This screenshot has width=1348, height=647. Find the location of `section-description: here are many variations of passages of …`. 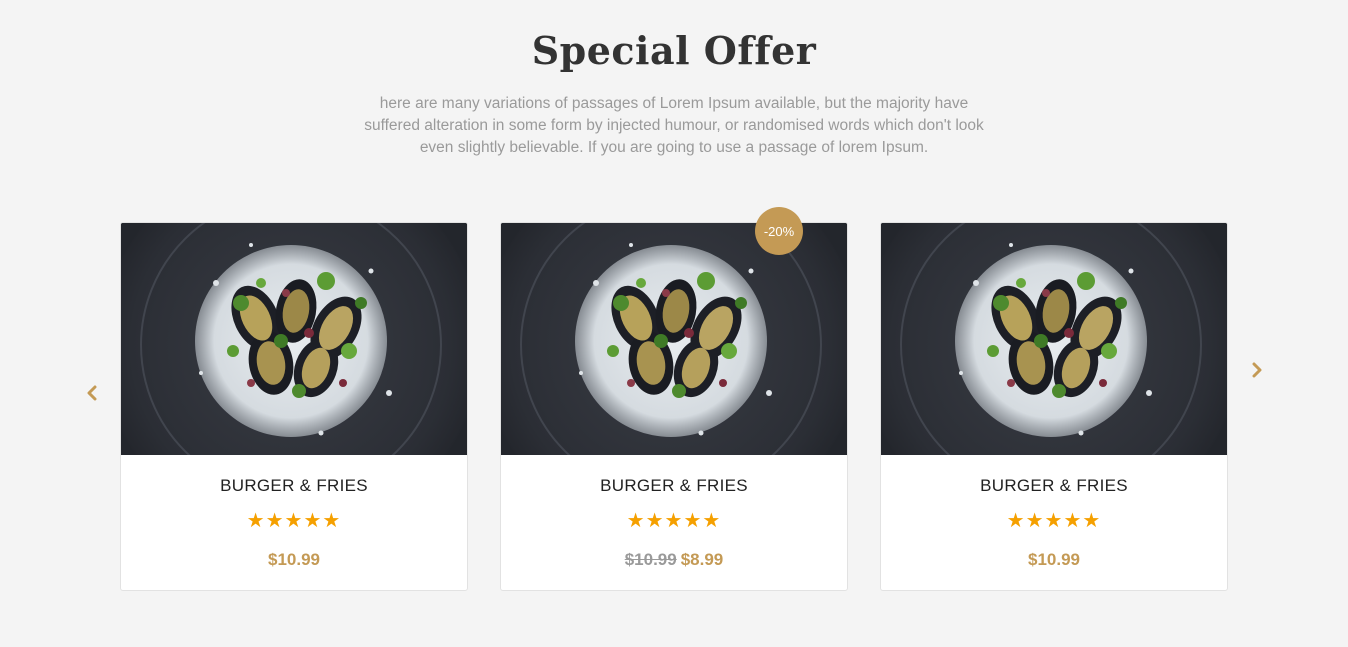

section-description: here are many variations of passages of … is located at coordinates (674, 125).